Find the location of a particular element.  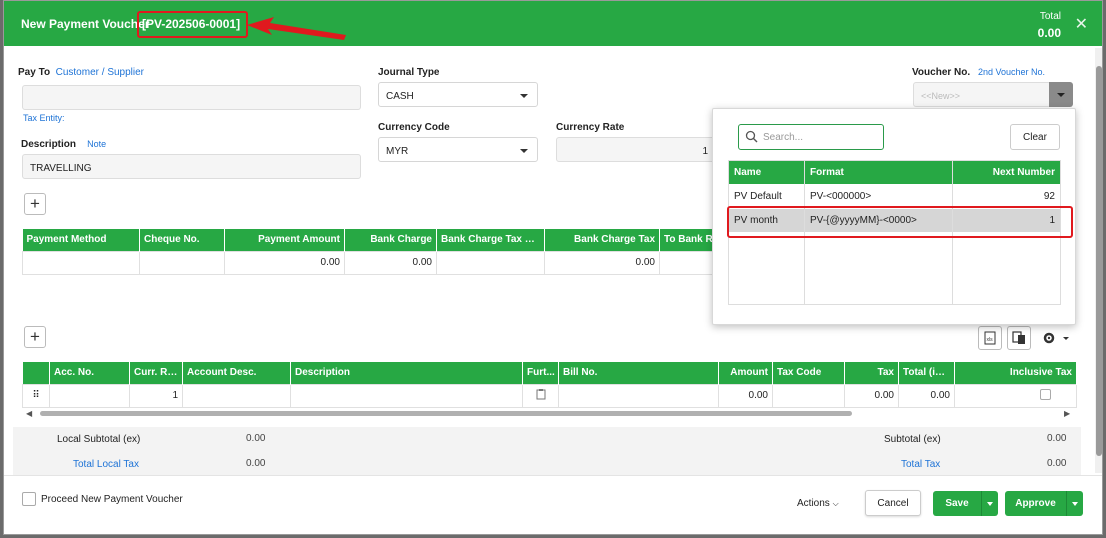

total-label: Total is located at coordinates (1050, 16).